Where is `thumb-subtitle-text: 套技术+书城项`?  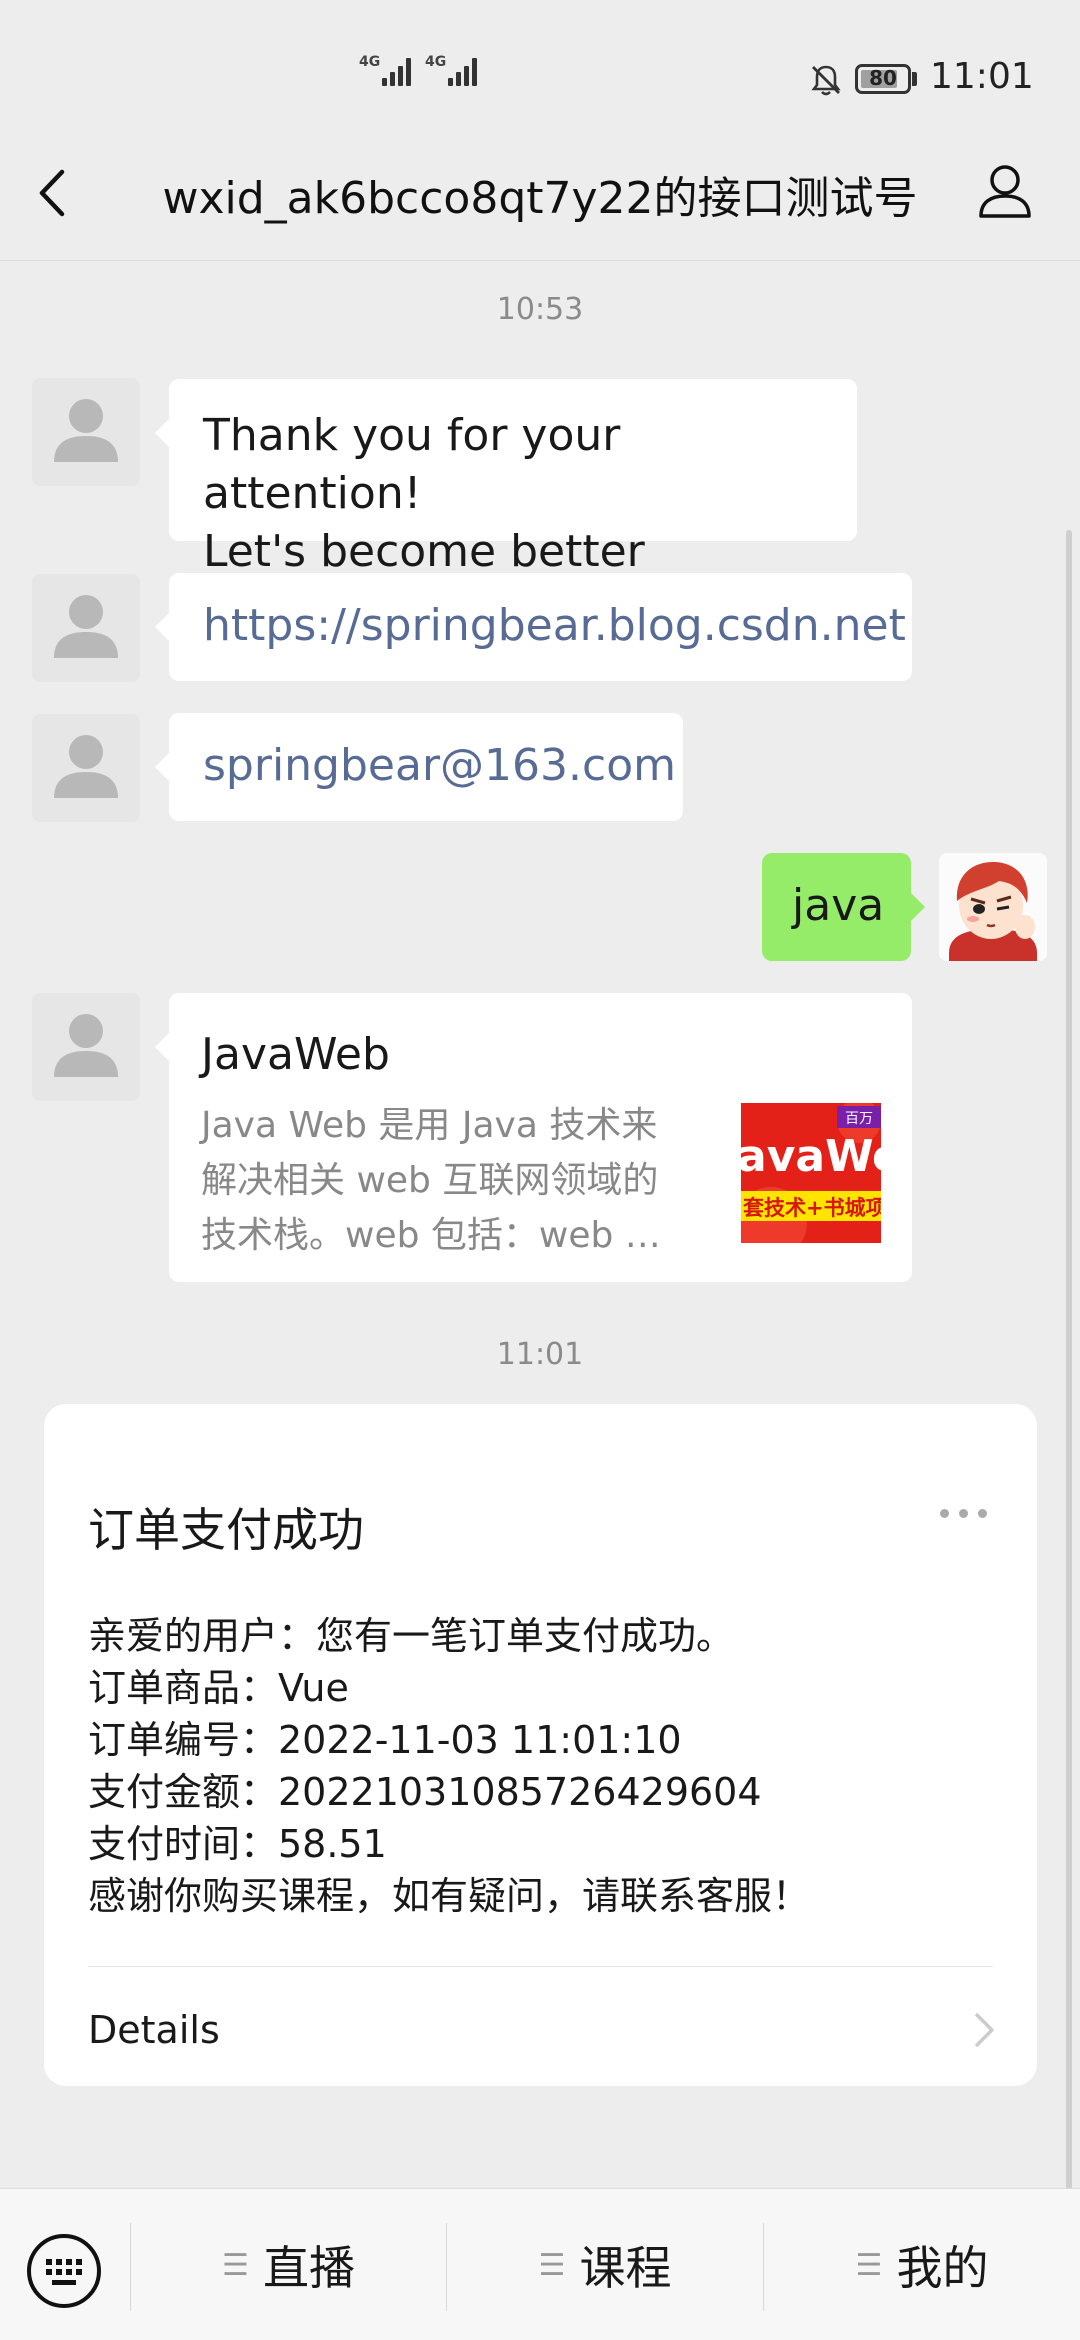 thumb-subtitle-text: 套技术+书城项 is located at coordinates (812, 1208).